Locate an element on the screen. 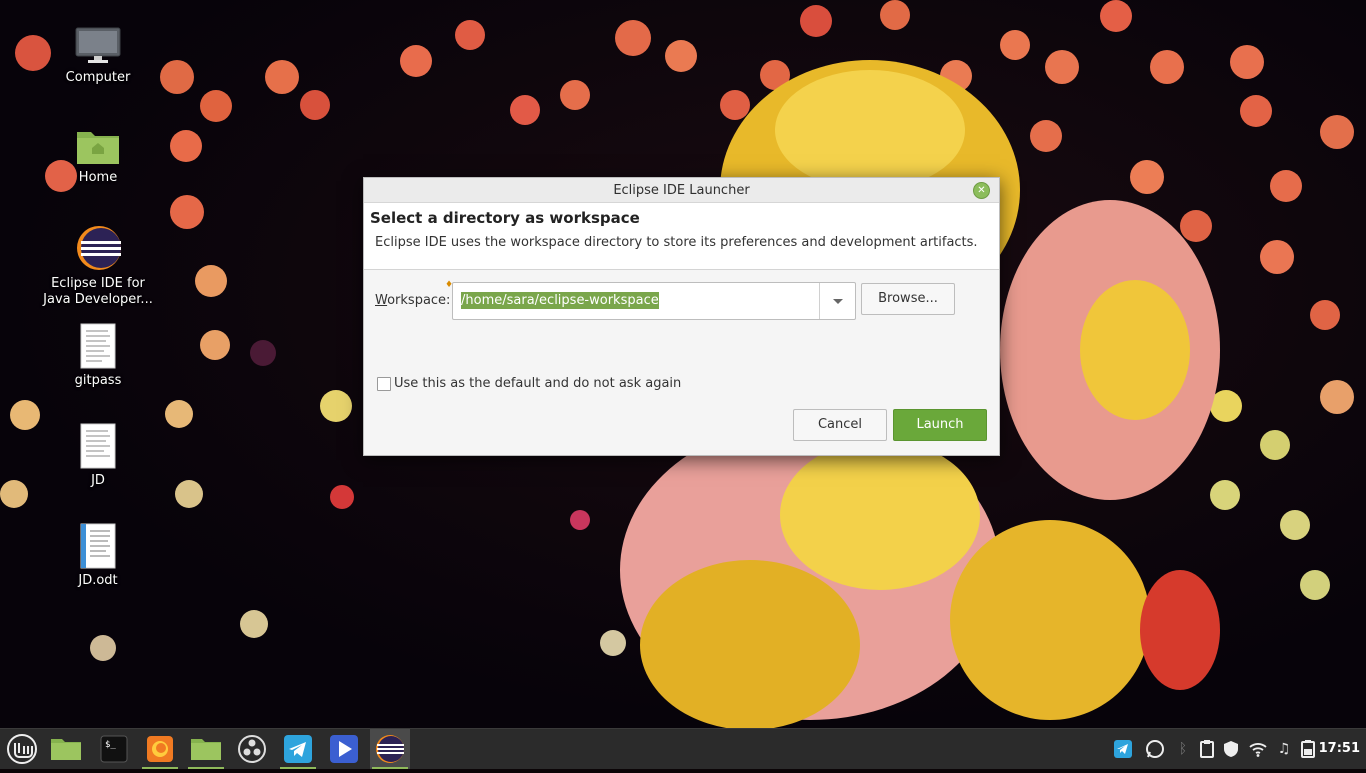 The height and width of the screenshot is (773, 1366). telegram-icon is located at coordinates (298, 749).